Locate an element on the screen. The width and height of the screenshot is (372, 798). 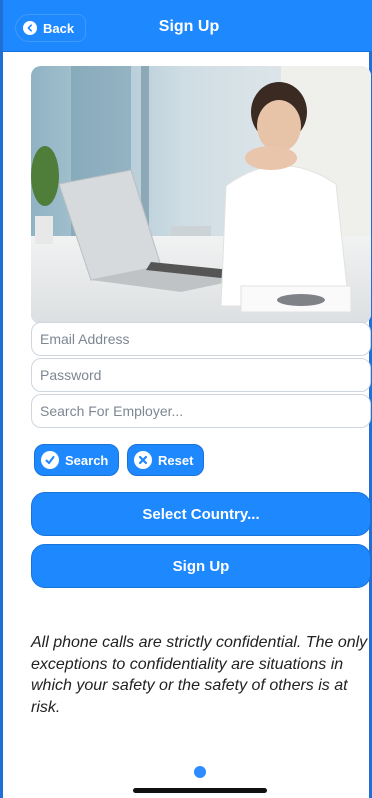
employer-search-field is located at coordinates (201, 411).